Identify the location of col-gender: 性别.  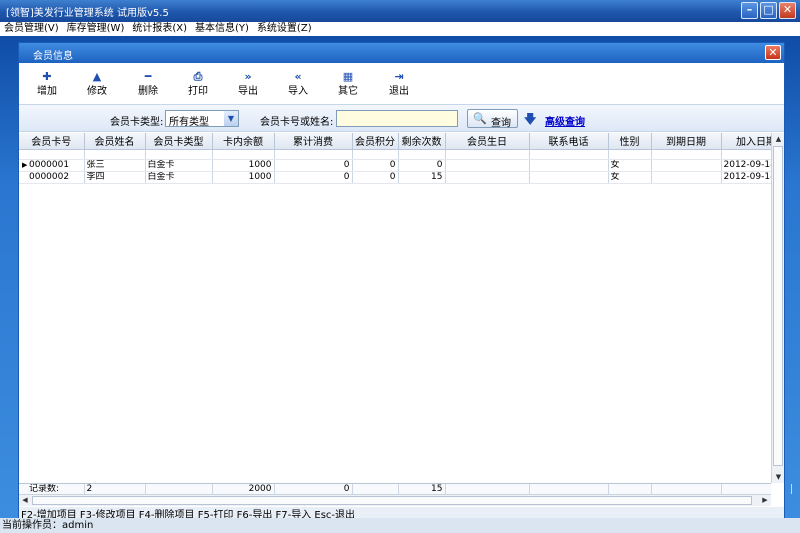
(630, 141).